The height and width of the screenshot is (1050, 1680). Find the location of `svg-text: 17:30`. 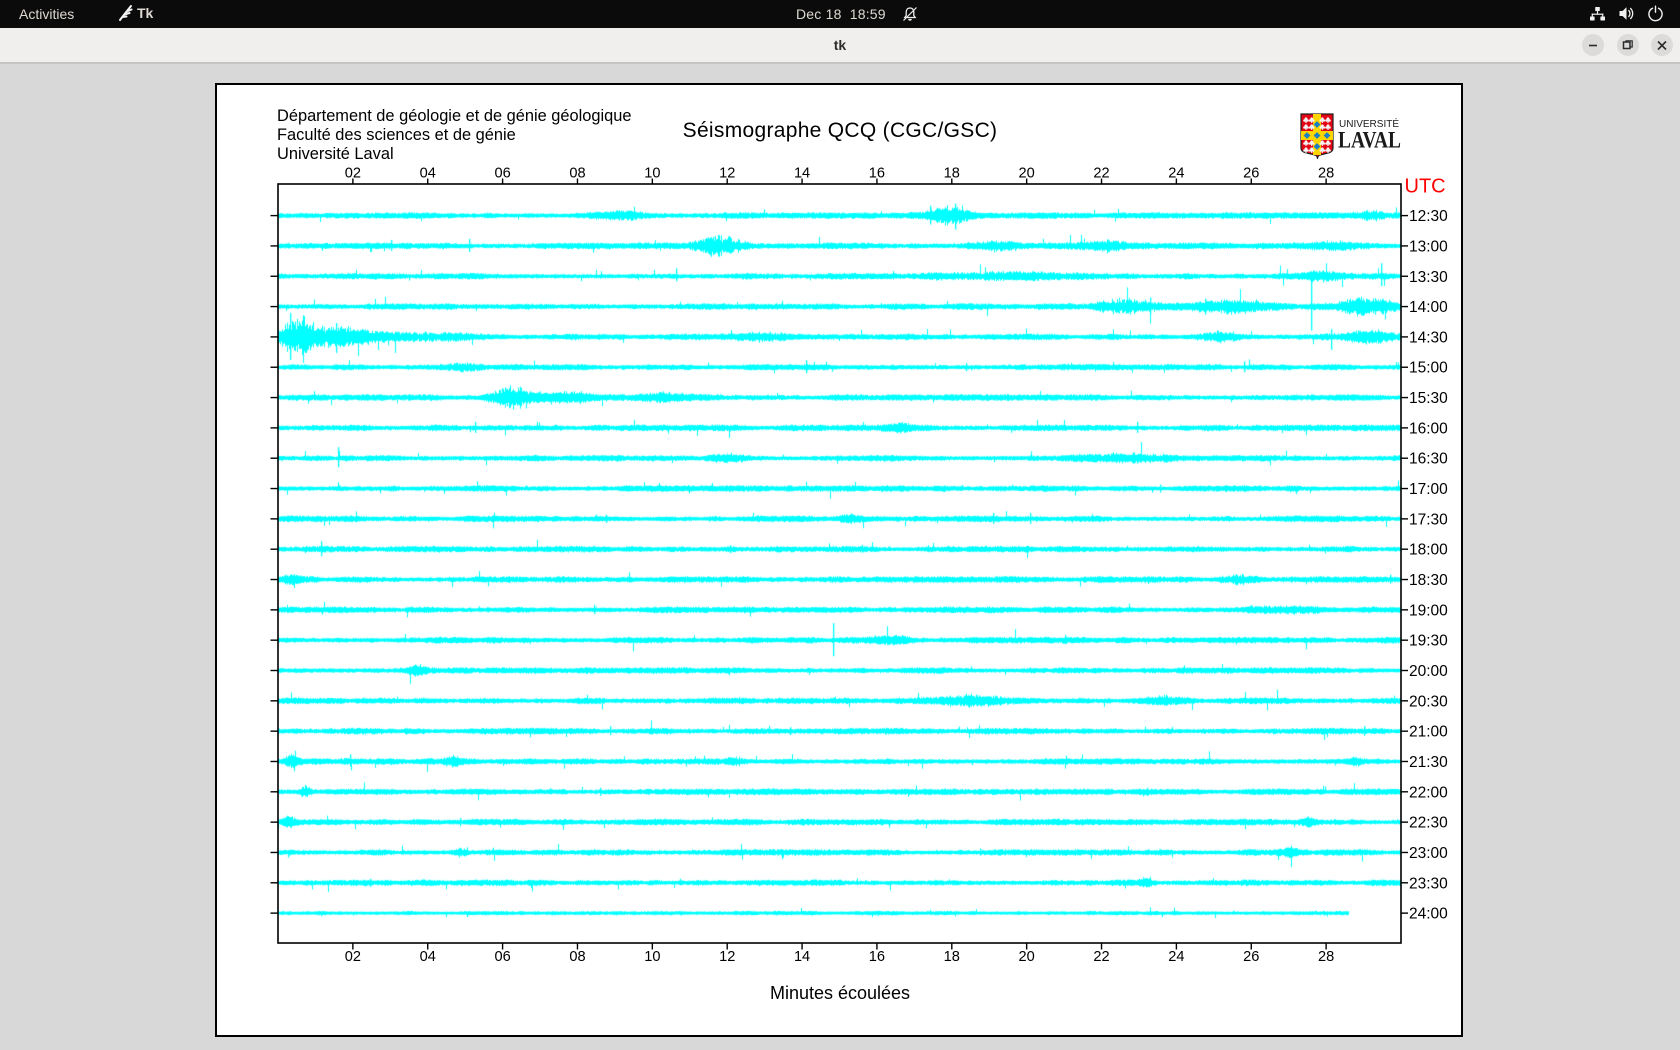

svg-text: 17:30 is located at coordinates (1428, 519).